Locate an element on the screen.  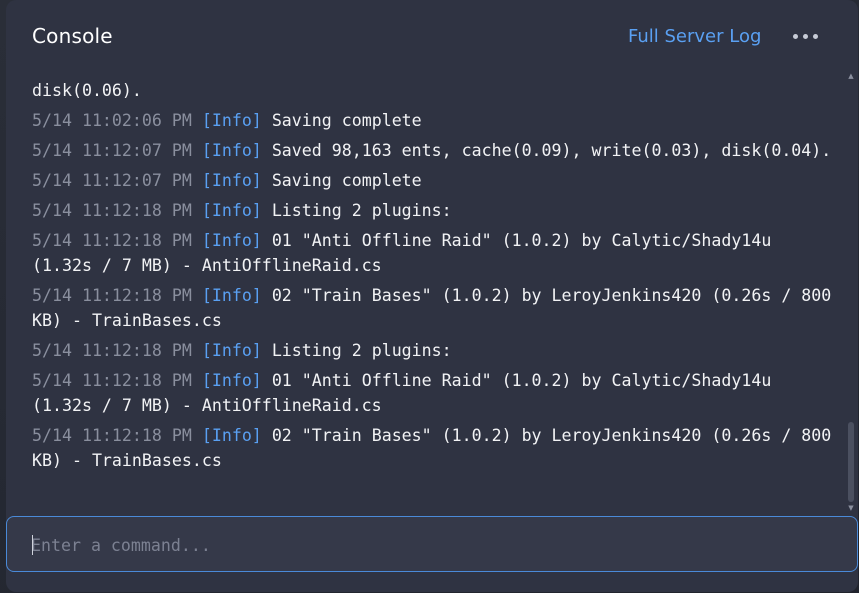
more-options-button is located at coordinates (806, 36).